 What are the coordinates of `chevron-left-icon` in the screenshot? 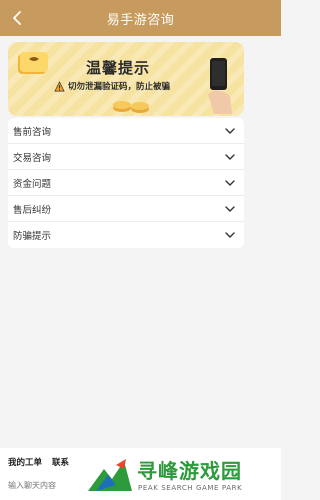 It's located at (17, 18).